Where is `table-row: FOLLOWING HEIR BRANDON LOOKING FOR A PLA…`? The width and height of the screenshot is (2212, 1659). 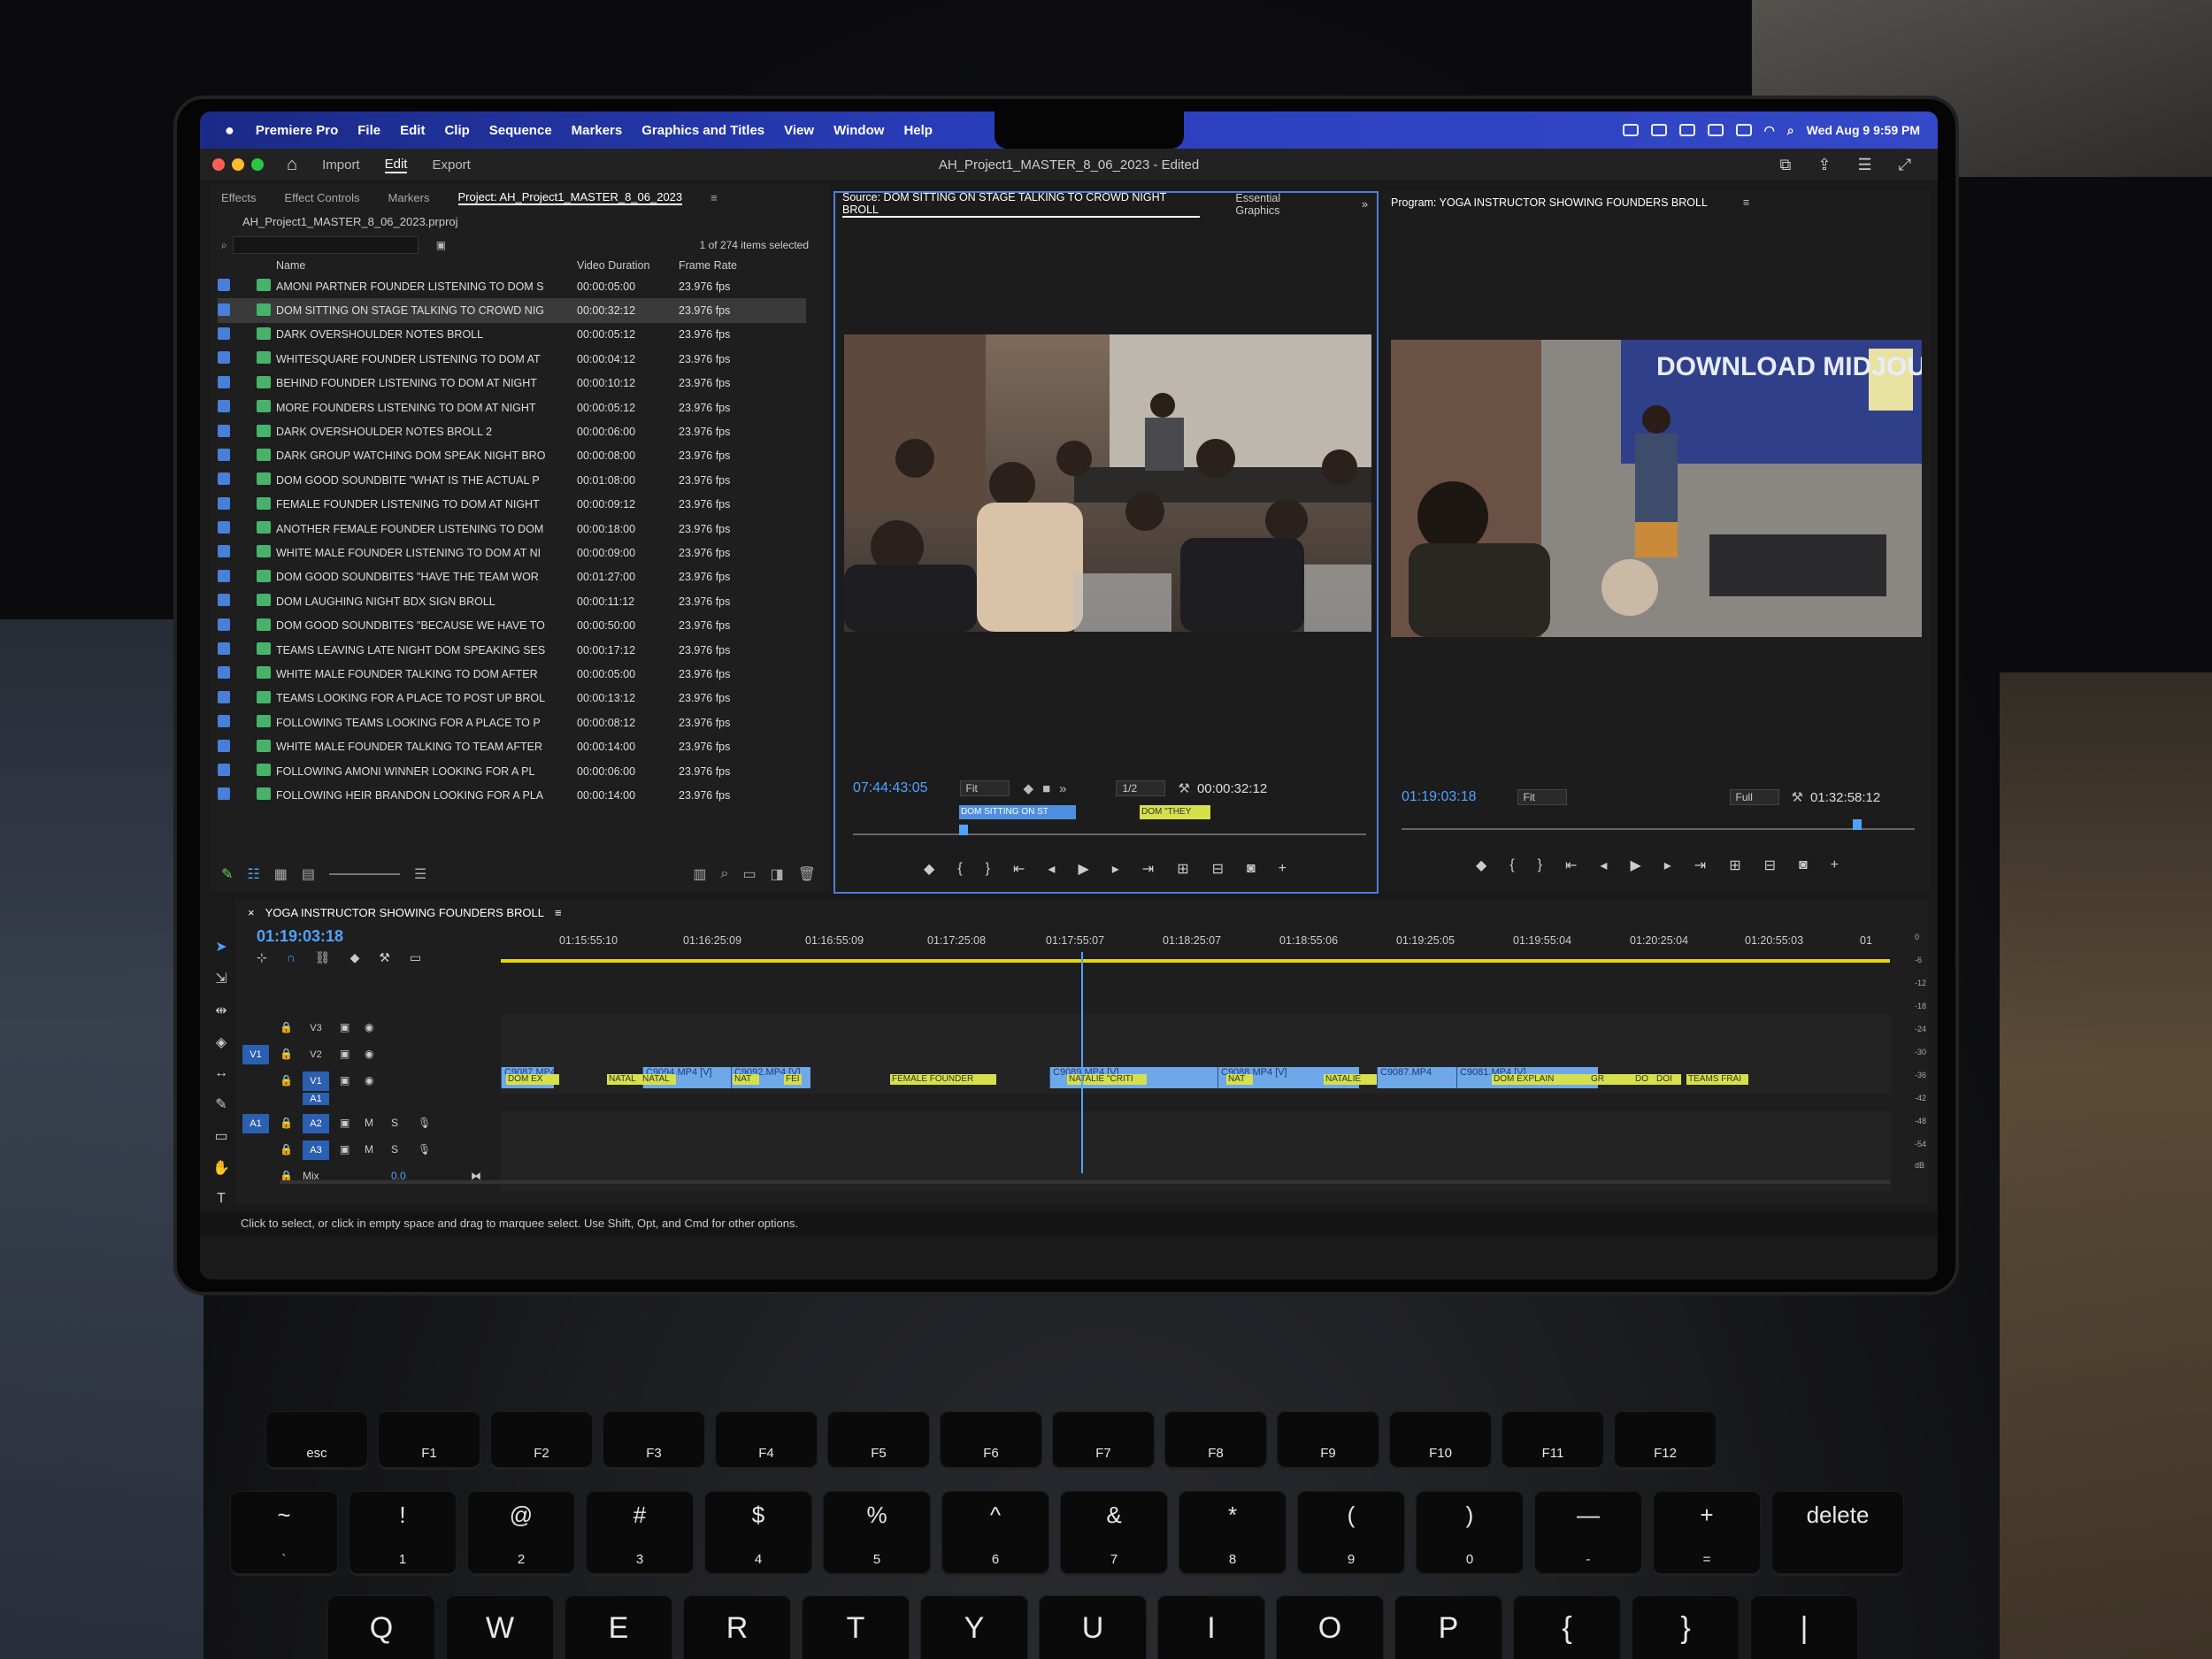
table-row: FOLLOWING HEIR BRANDON LOOKING FOR A PLA… is located at coordinates (512, 795).